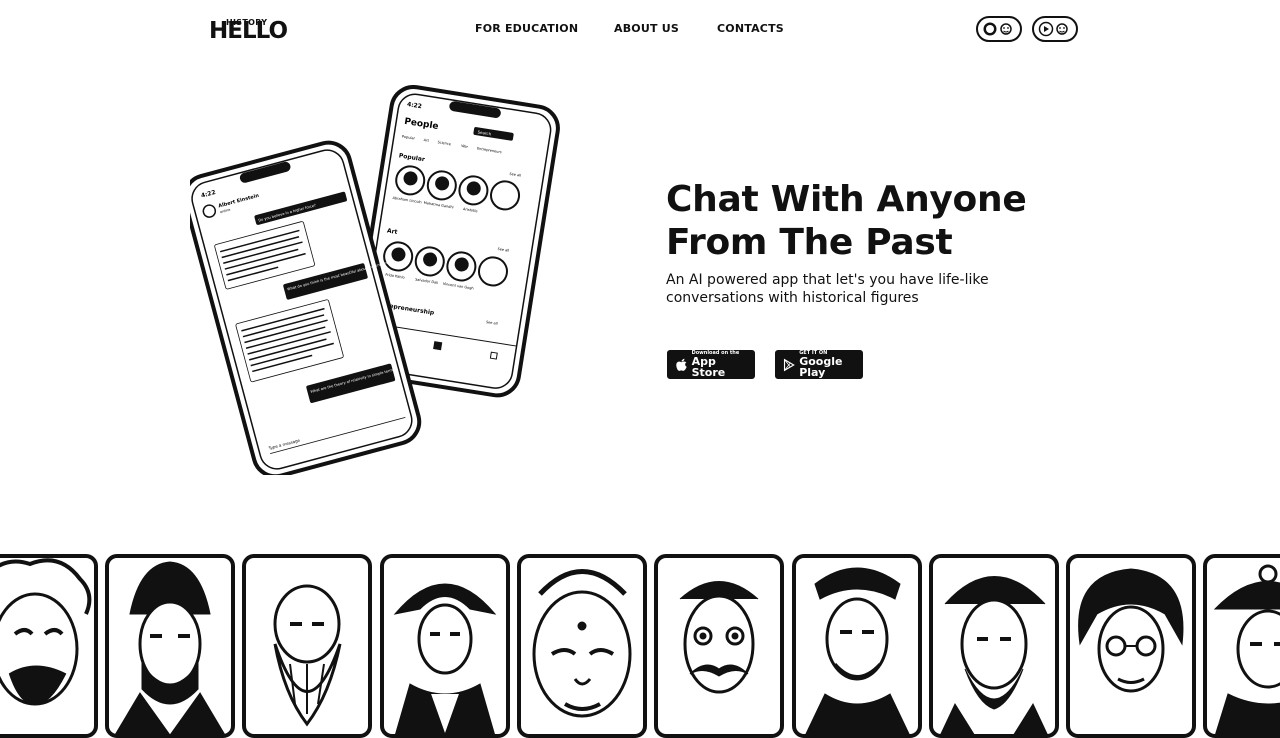 This screenshot has width=1280, height=738. I want to click on apple-icon, so click(681, 364).